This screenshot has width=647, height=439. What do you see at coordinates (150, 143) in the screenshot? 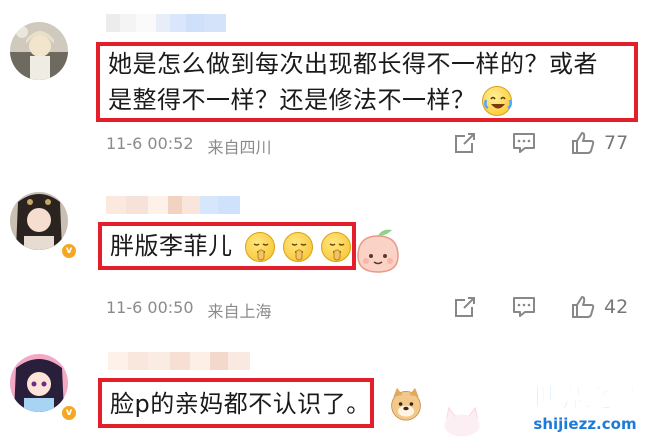
I see `timestamp: 11-6 00:52` at bounding box center [150, 143].